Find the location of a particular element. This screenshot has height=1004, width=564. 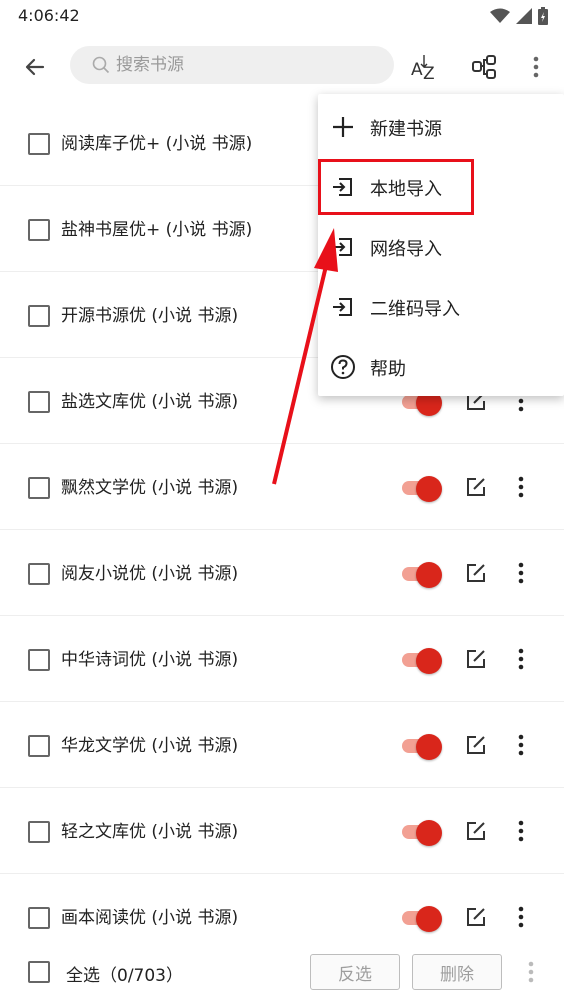

help-icon is located at coordinates (343, 367).